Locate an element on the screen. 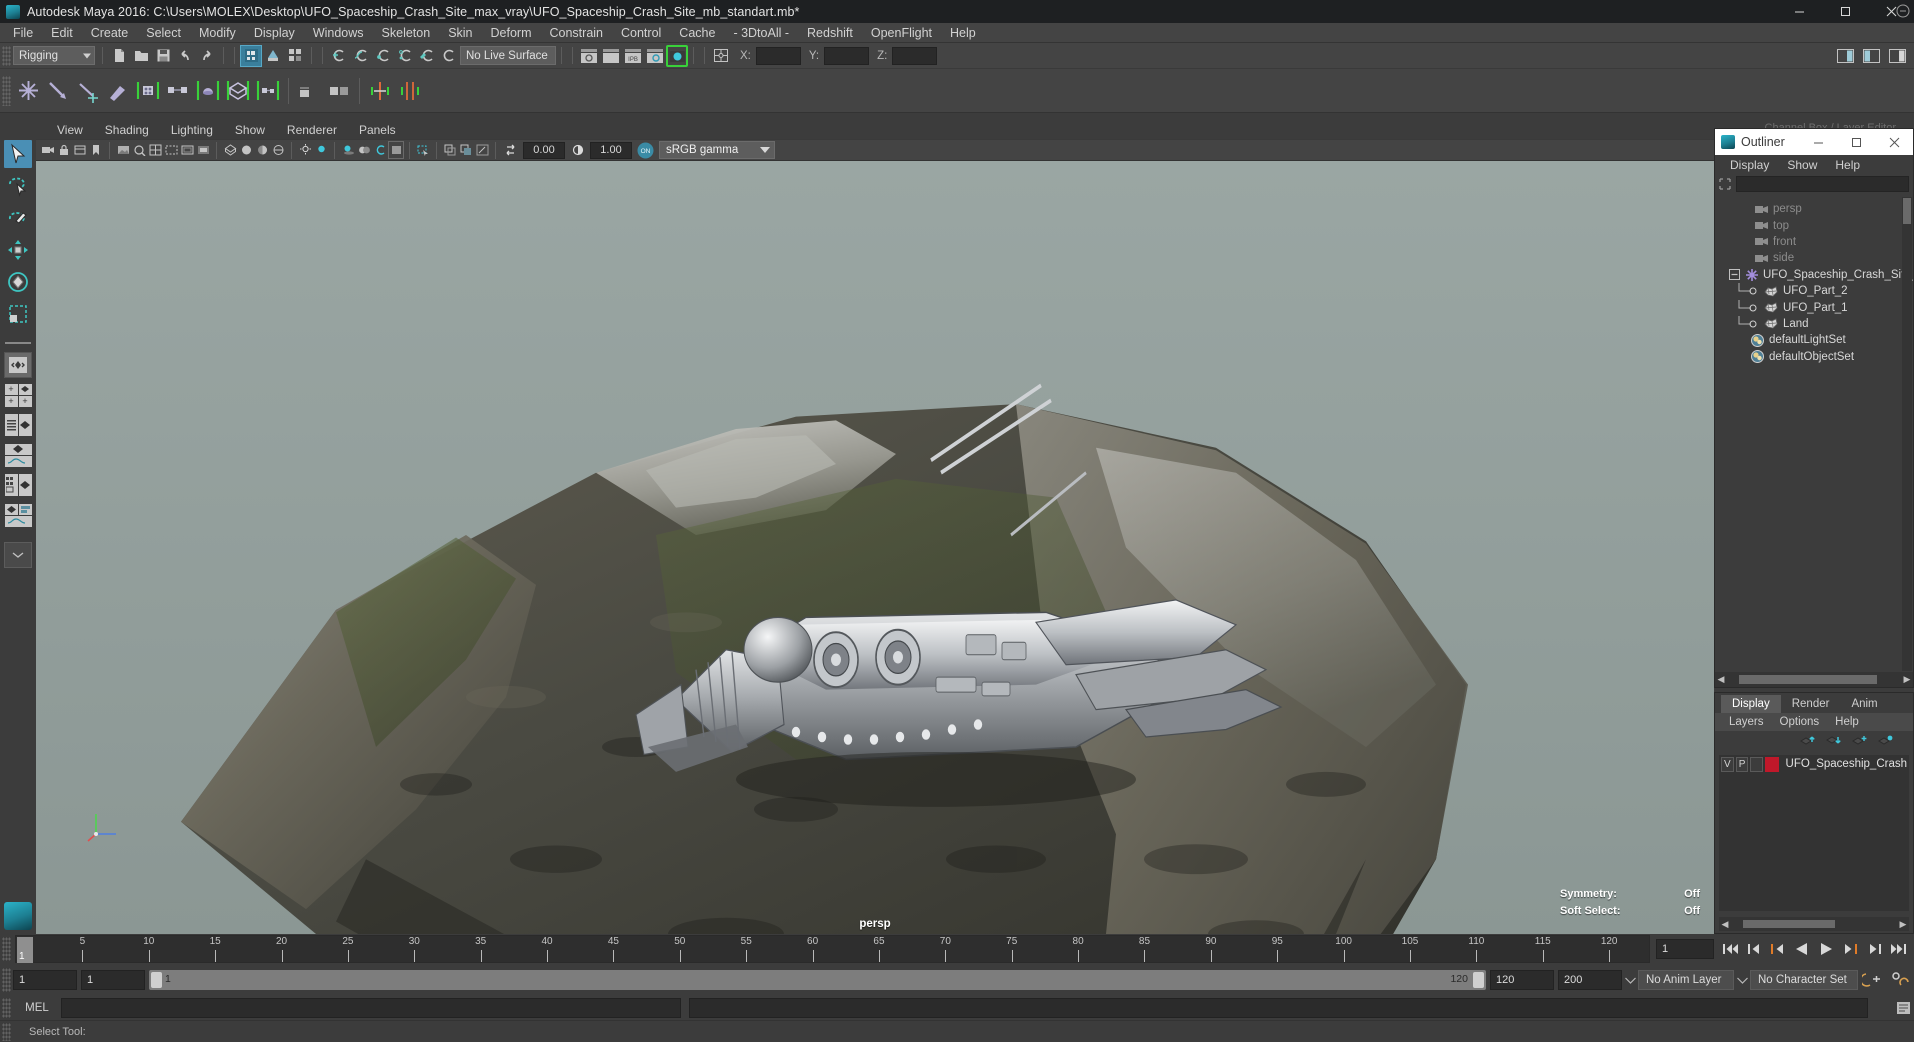  resolution-gate-icon is located at coordinates (187, 150).